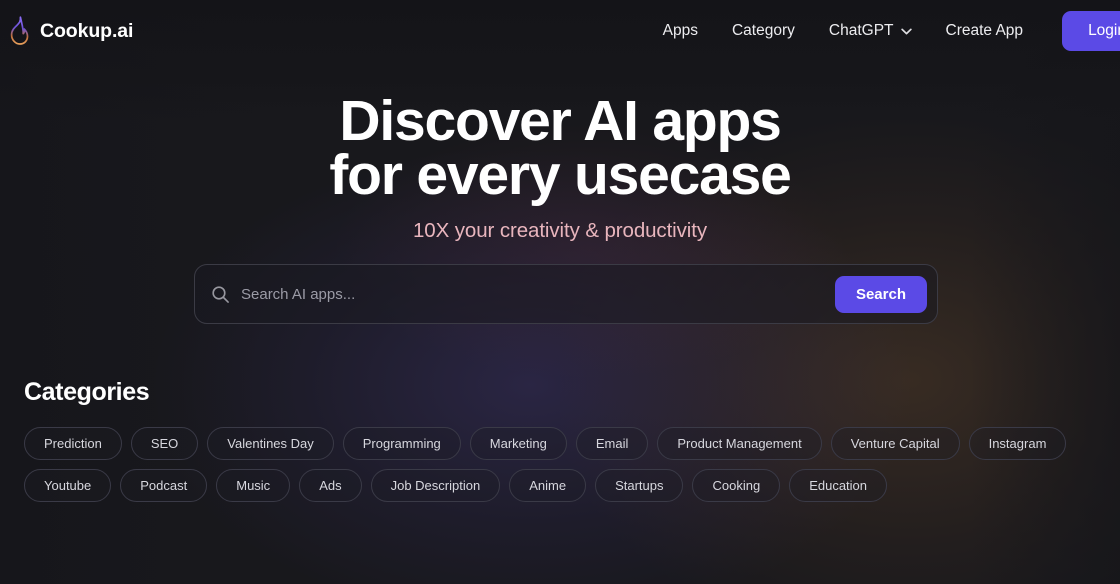 This screenshot has height=584, width=1120. I want to click on category-chip: Cooking, so click(736, 485).